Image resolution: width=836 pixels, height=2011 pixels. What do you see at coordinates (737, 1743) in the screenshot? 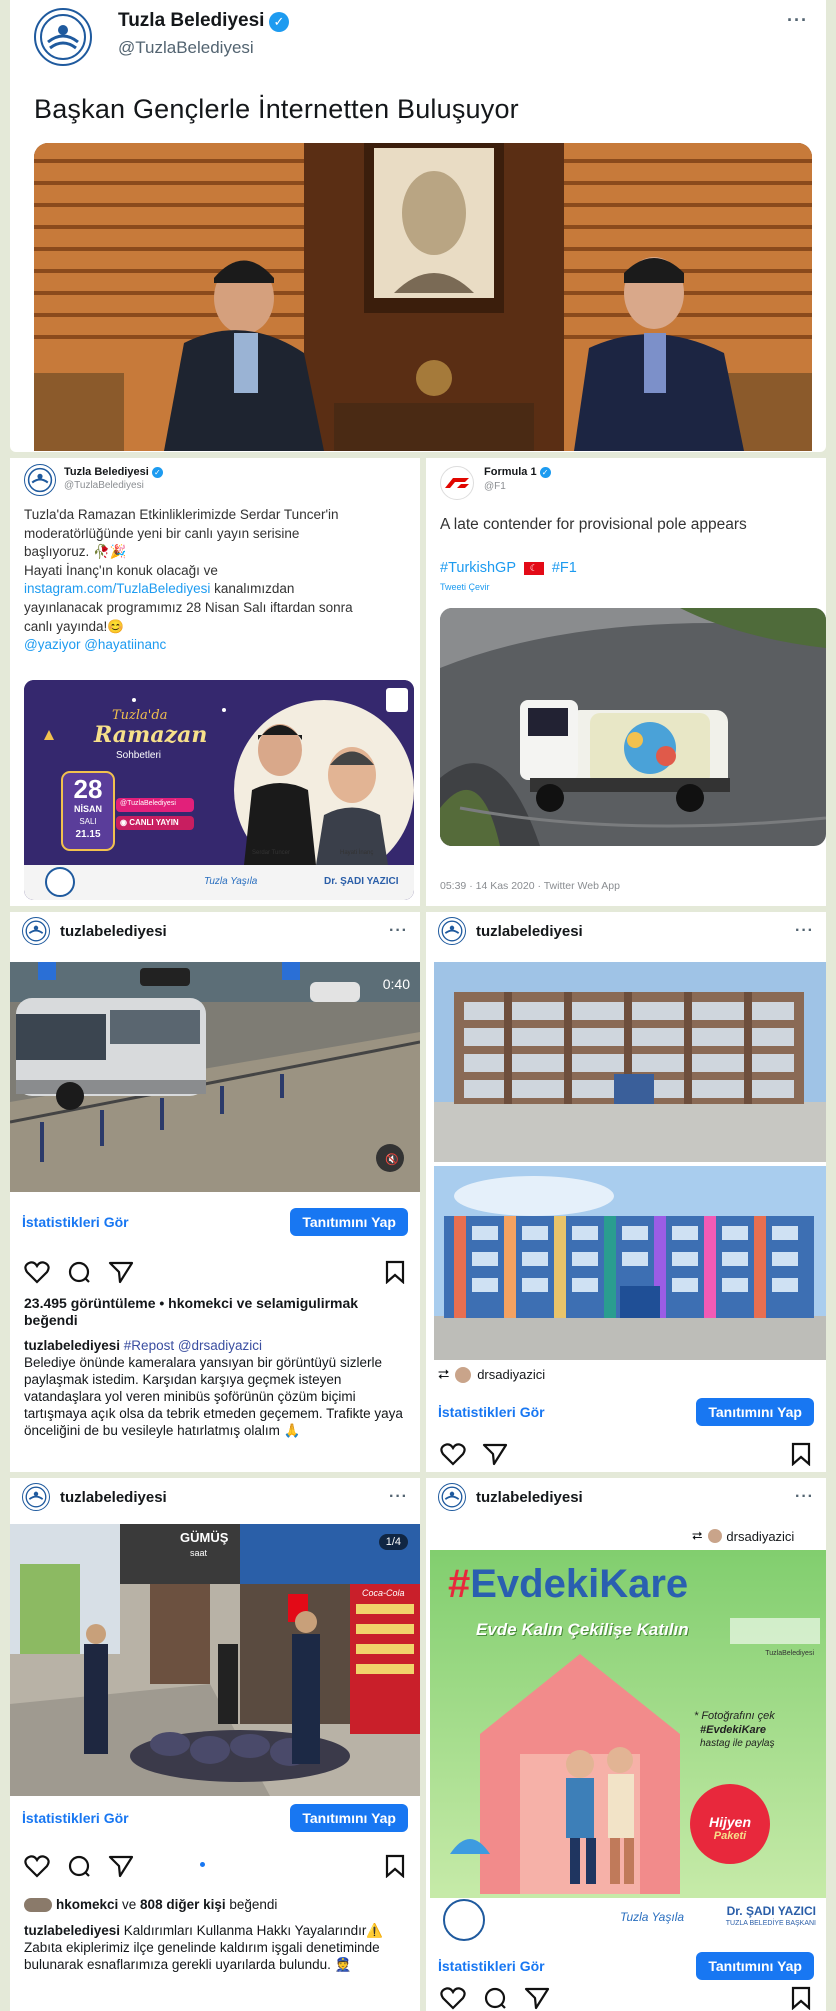
I see `poster-info3: hastag ile paylaş` at bounding box center [737, 1743].